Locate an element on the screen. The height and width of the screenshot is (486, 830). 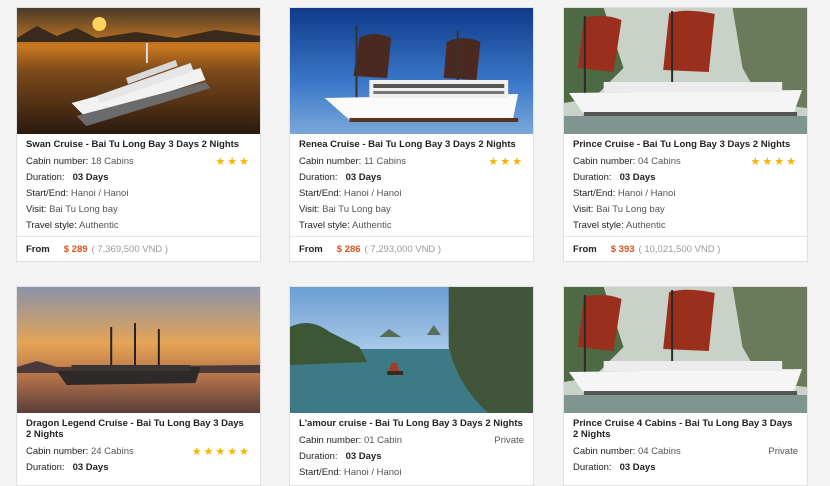
price-vnd: ( 10,021,500 VND ) is located at coordinates (679, 249).